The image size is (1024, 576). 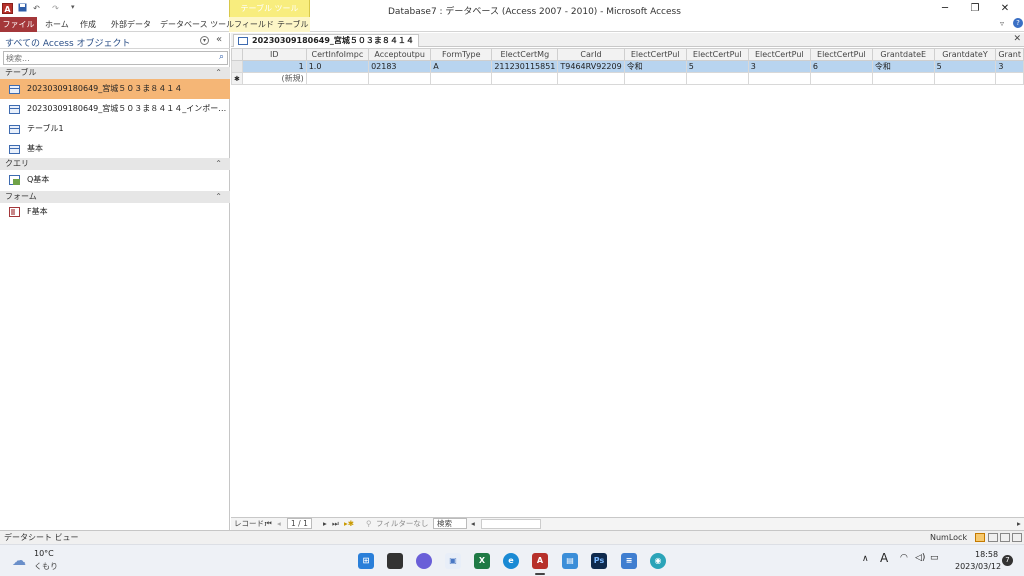 I want to click on nav-pane-title: すべての Access オブジェクト, so click(x=68, y=42).